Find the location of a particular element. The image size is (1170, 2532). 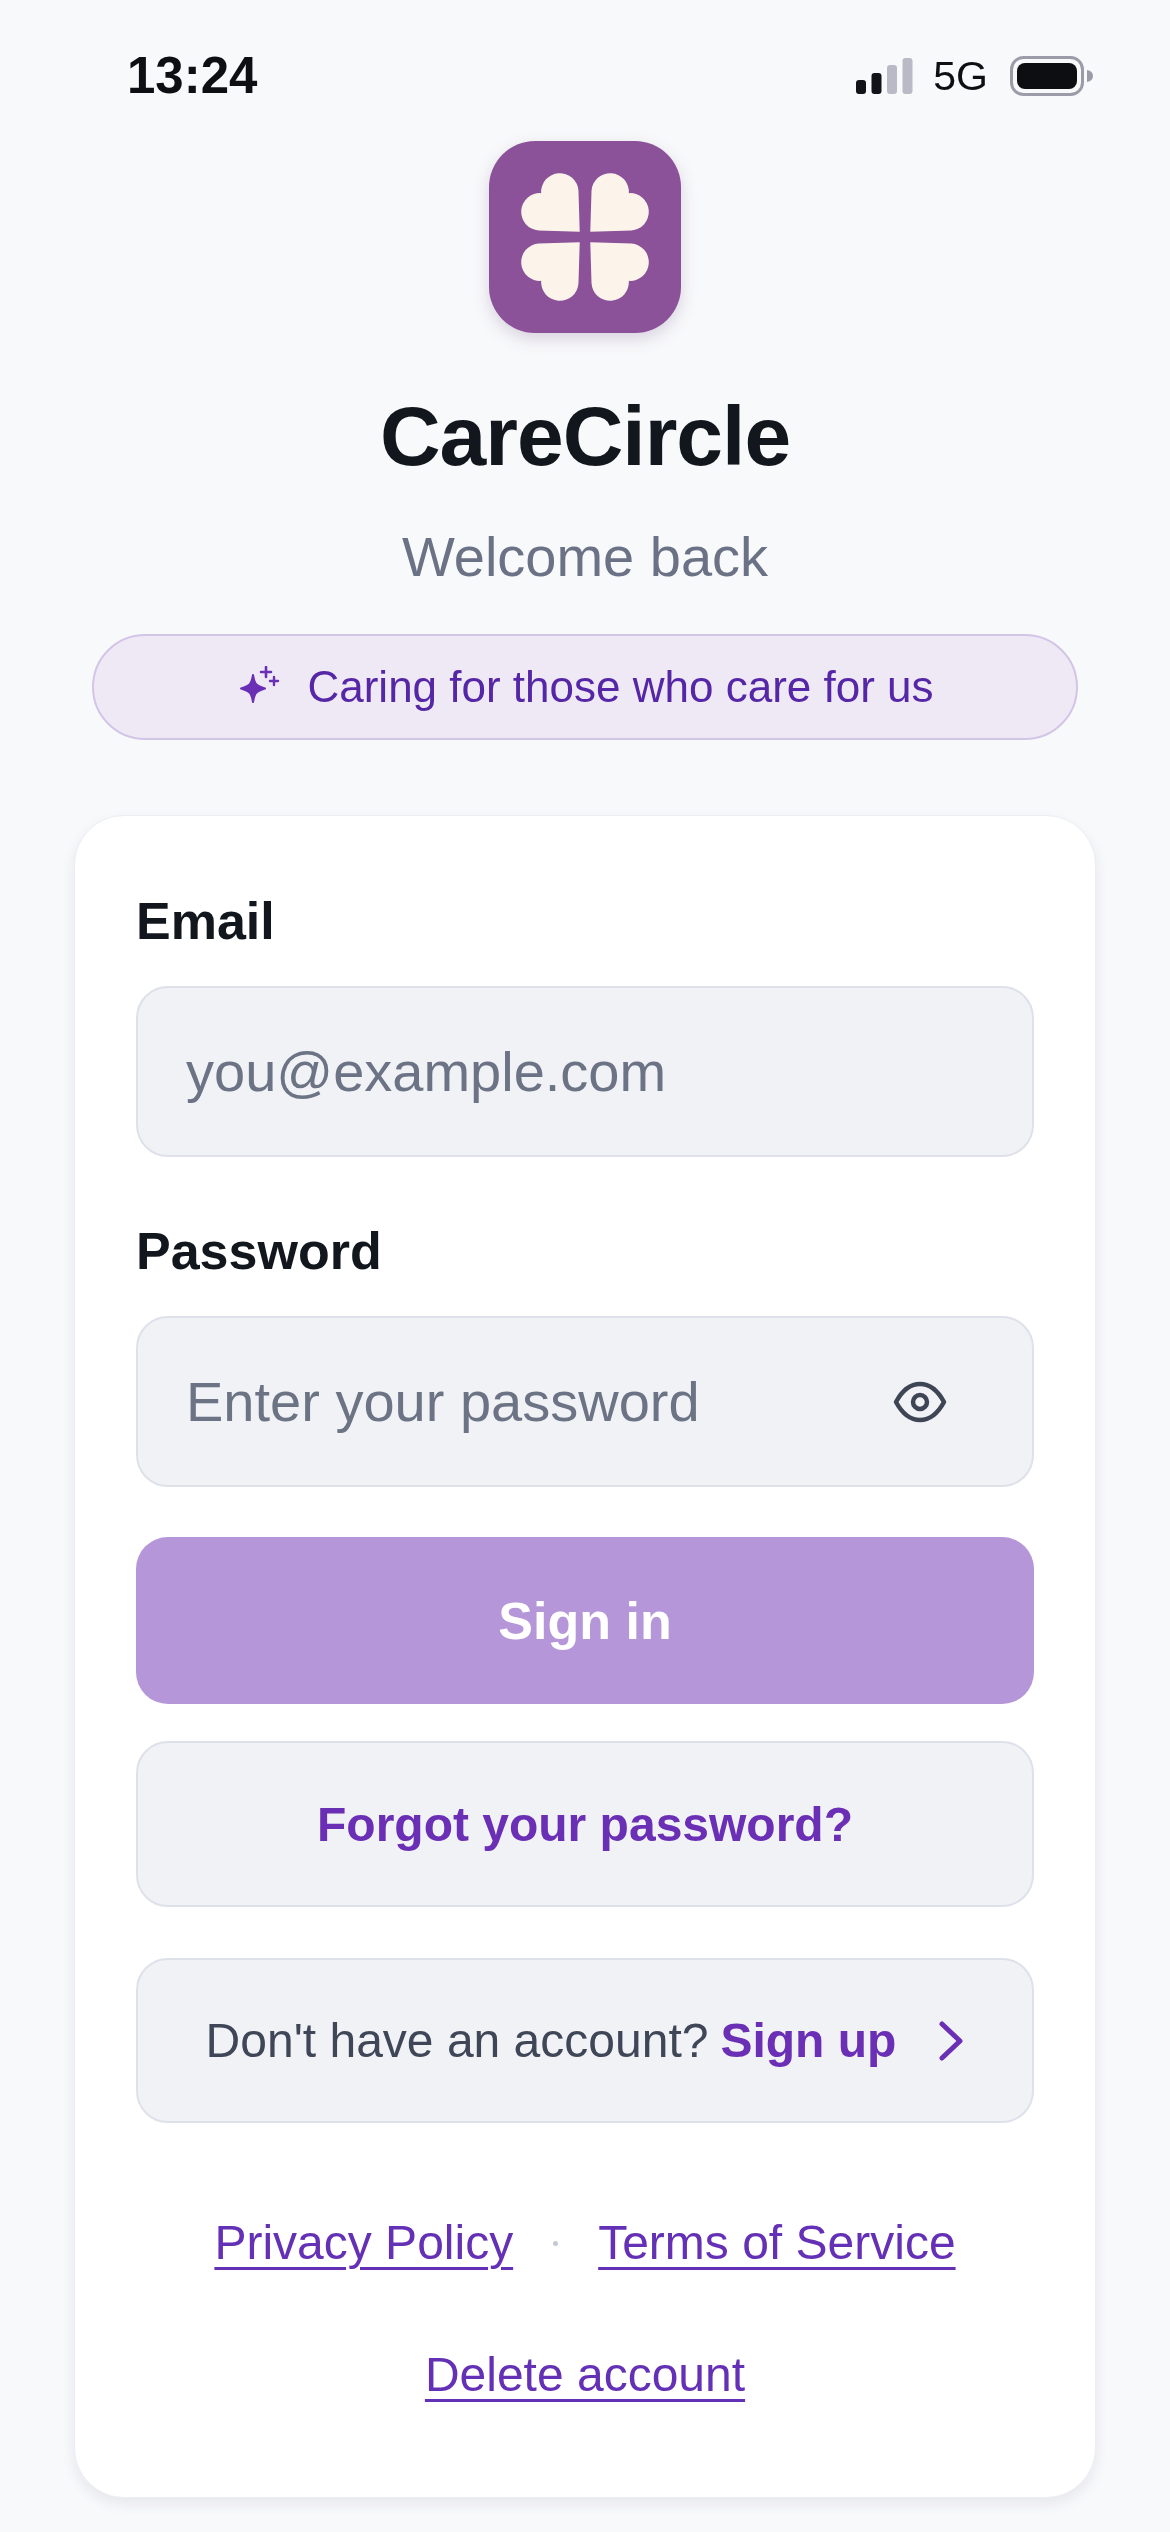

legal-link: Privacy Policy is located at coordinates (364, 2243).